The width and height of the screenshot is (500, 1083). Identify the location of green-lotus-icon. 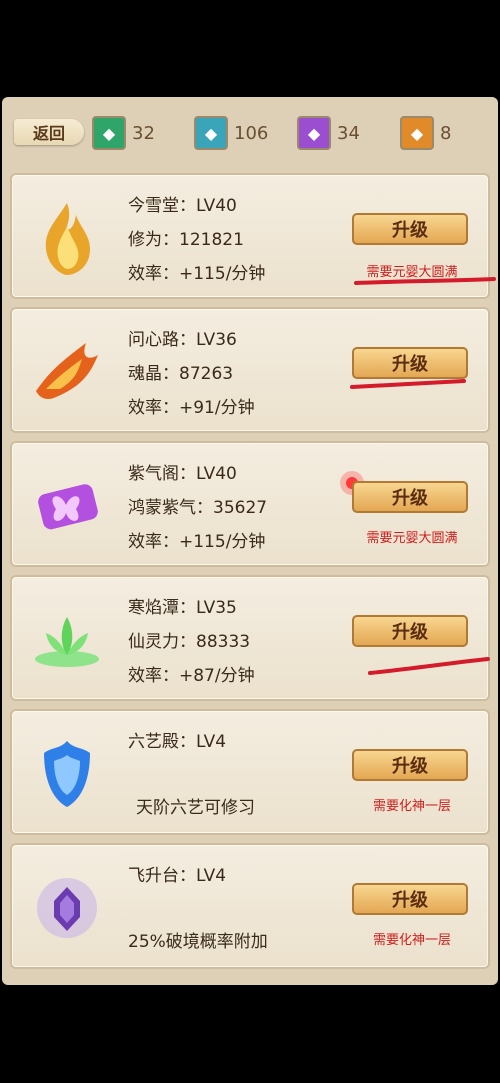
(67, 642).